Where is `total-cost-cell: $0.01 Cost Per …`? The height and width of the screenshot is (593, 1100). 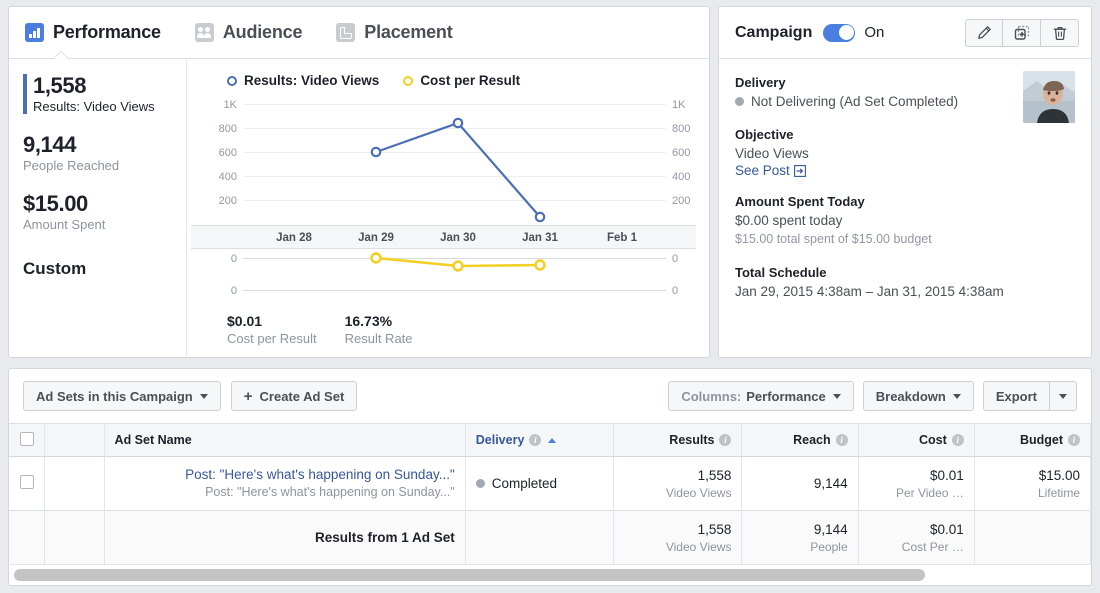 total-cost-cell: $0.01 Cost Per … is located at coordinates (916, 537).